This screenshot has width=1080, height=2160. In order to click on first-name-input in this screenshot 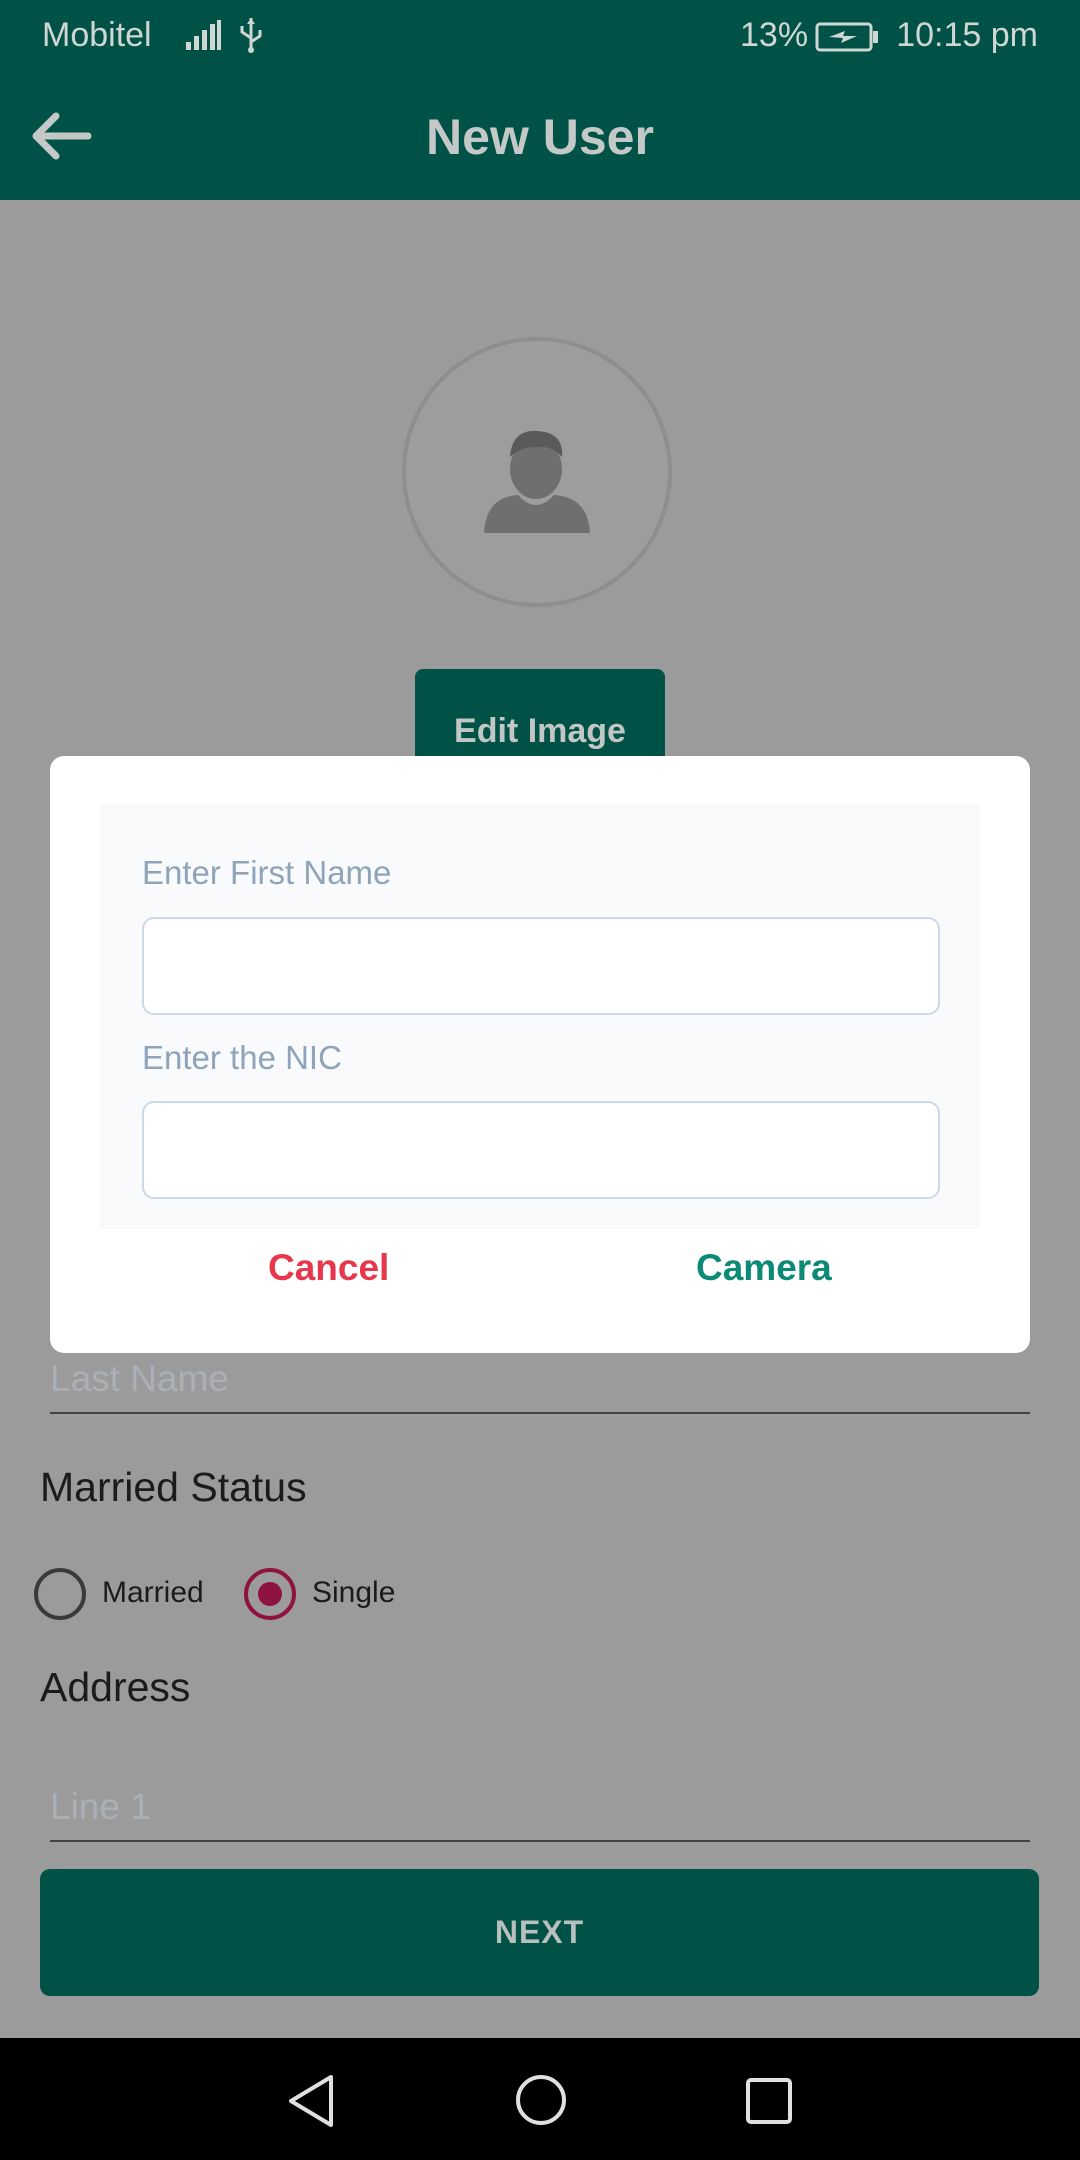, I will do `click(541, 966)`.